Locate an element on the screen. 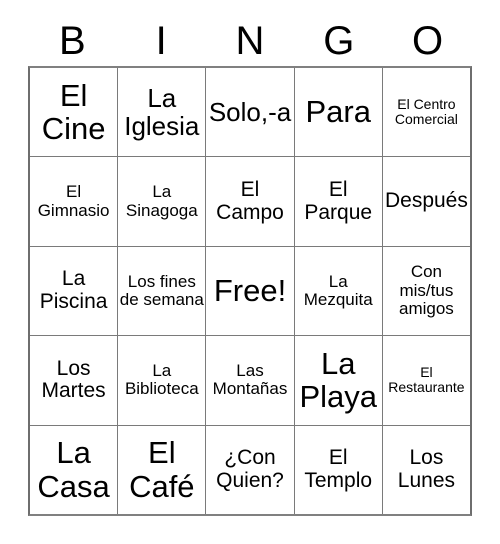  bingo-cell-label: La Sinagoga is located at coordinates (161, 201).